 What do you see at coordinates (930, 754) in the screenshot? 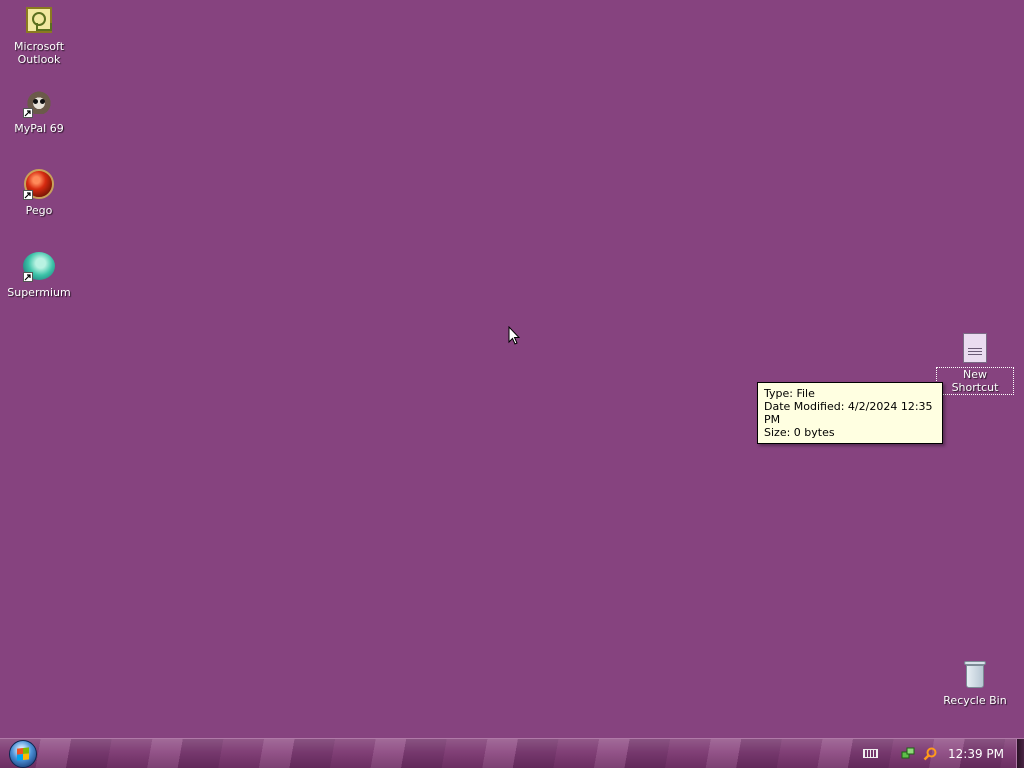
I see `search-icon` at bounding box center [930, 754].